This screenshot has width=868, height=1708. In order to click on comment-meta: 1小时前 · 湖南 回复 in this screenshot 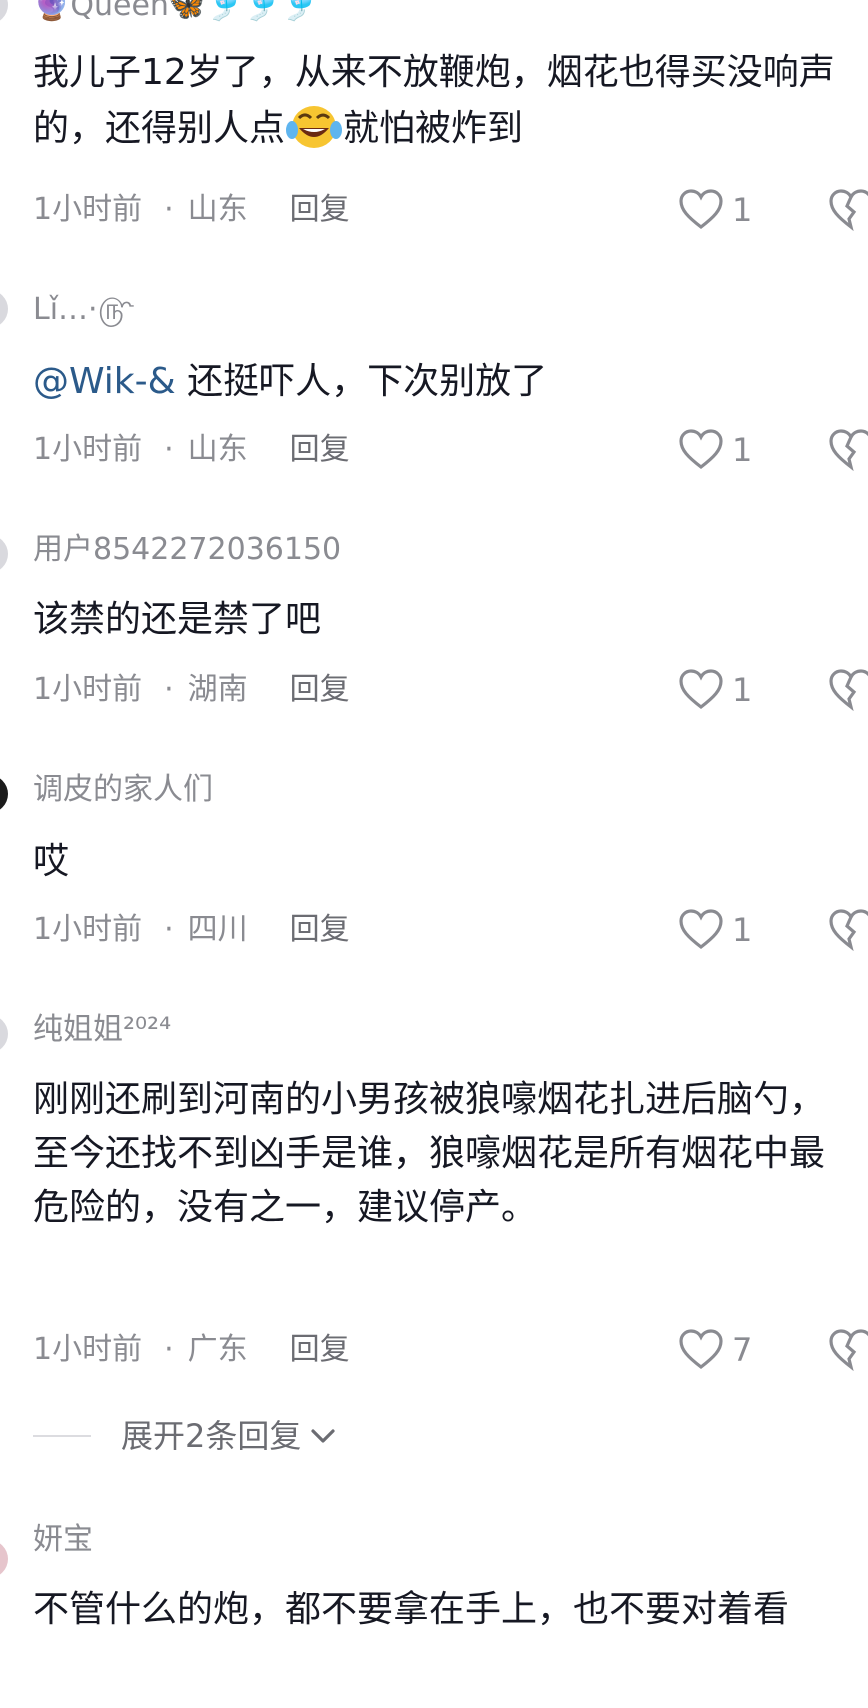, I will do `click(191, 690)`.